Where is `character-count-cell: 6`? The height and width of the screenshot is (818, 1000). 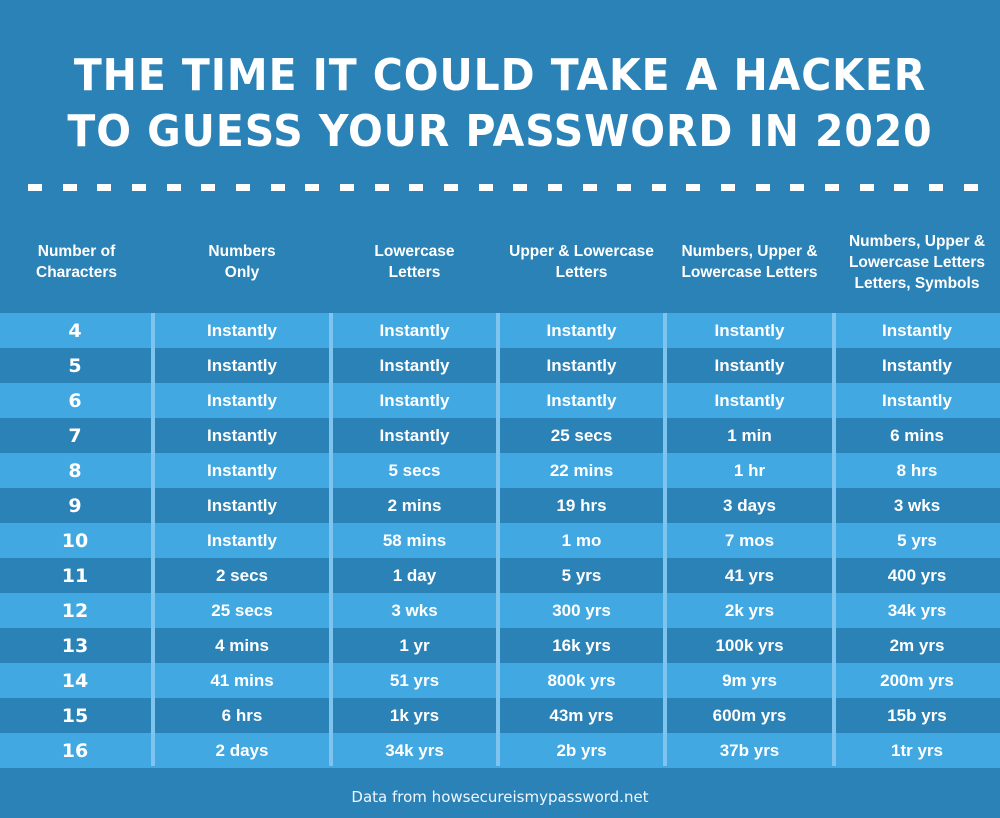
character-count-cell: 6 is located at coordinates (75, 400).